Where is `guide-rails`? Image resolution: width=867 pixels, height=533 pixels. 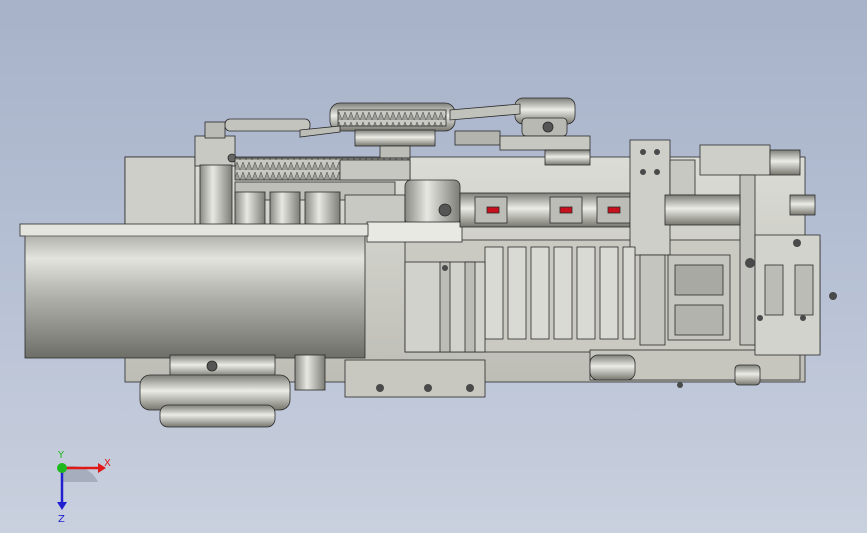 guide-rails is located at coordinates (445, 307).